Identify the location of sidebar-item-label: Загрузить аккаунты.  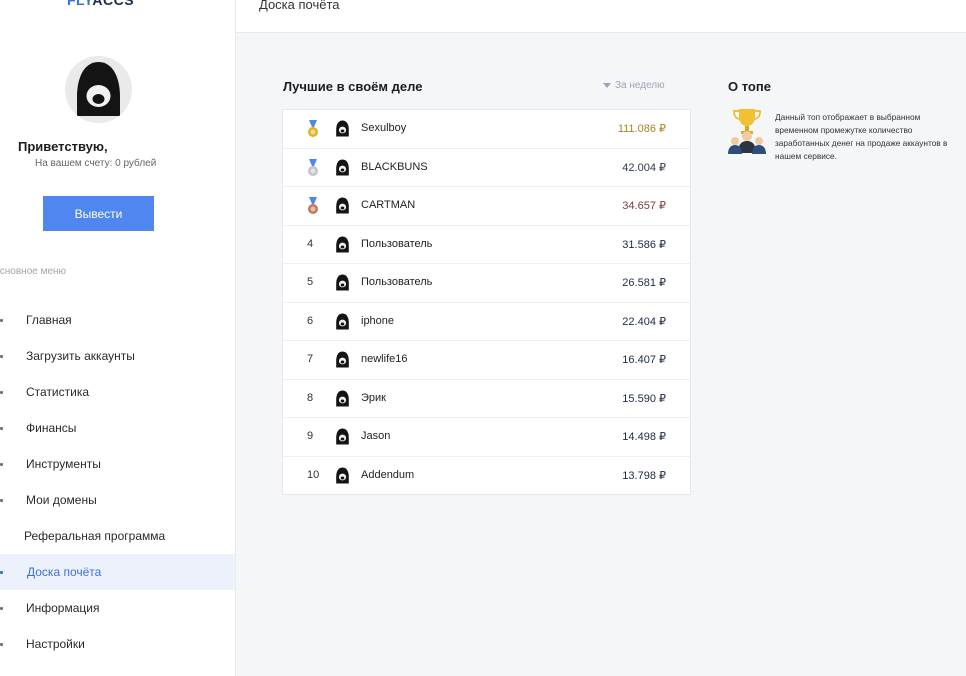
(80, 356).